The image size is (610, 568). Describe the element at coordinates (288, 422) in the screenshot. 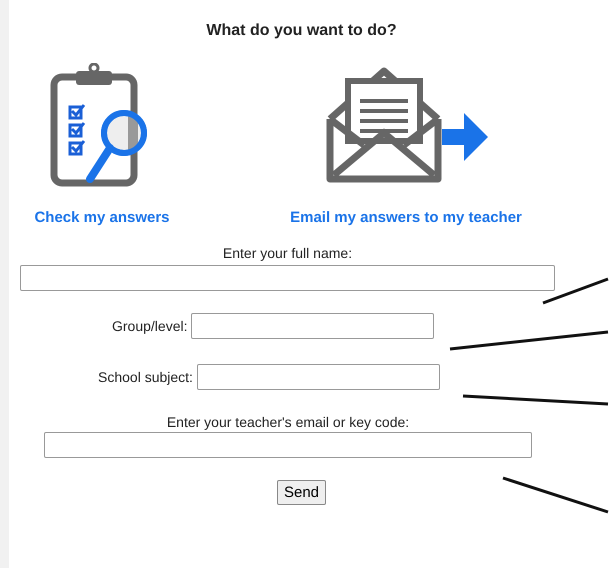

I see `field-label: Enter your teacher's email or key code:` at that location.